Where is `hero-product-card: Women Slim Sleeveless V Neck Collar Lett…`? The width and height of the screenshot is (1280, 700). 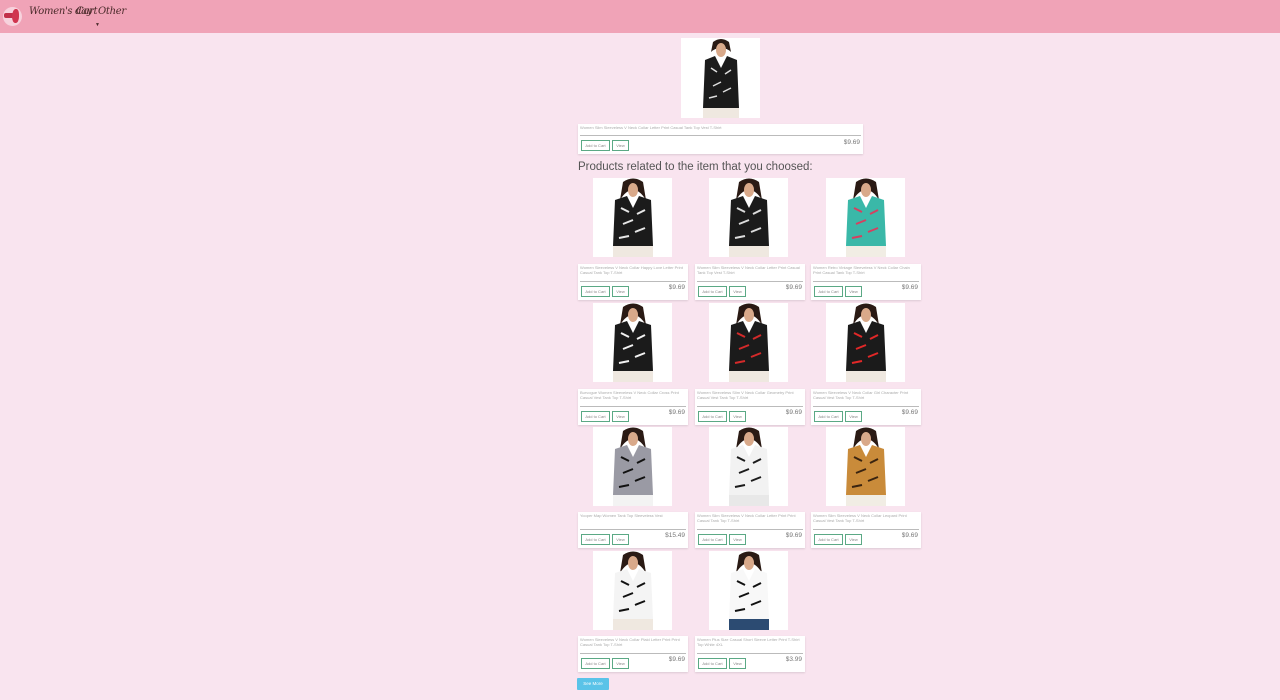
hero-product-card: Women Slim Sleeveless V Neck Collar Lett… is located at coordinates (720, 139).